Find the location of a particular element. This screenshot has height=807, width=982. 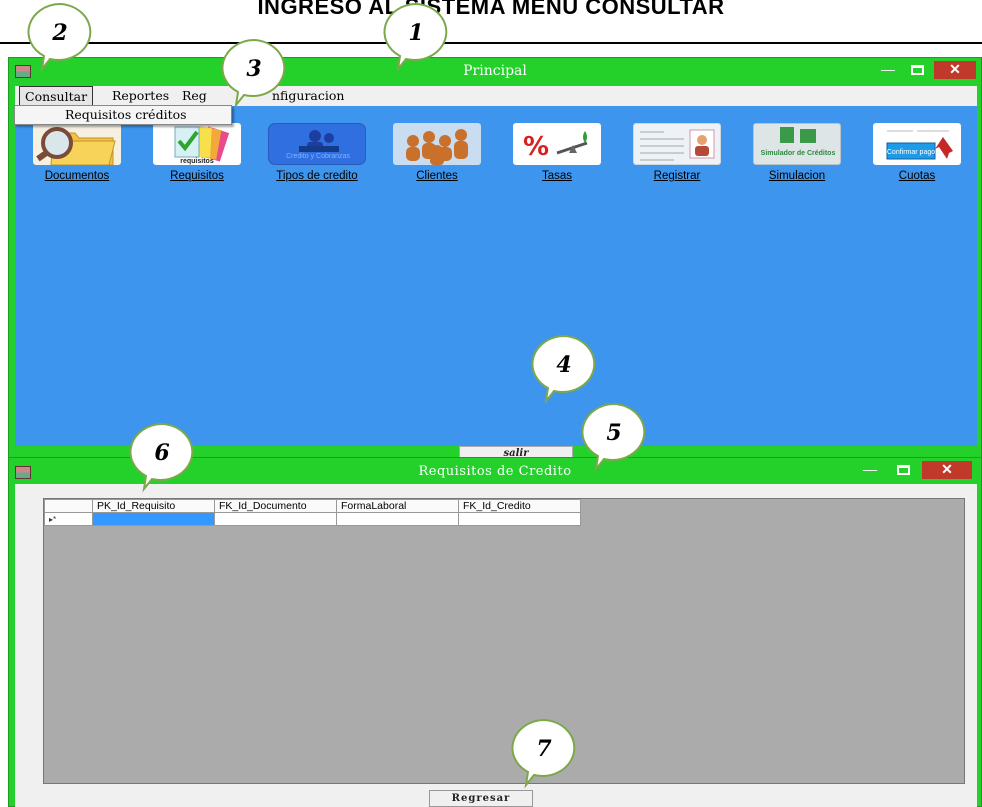

callout-4: 4 is located at coordinates (564, 369).